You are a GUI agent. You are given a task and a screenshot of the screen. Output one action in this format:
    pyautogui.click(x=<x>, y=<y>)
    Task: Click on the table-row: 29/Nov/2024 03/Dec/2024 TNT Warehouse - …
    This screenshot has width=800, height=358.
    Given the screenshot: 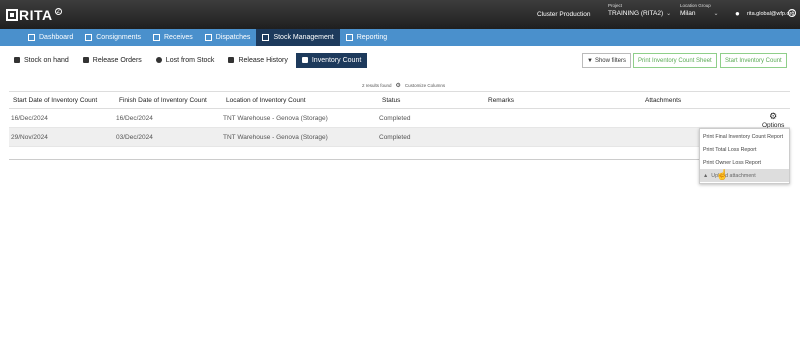 What is the action you would take?
    pyautogui.click(x=399, y=137)
    